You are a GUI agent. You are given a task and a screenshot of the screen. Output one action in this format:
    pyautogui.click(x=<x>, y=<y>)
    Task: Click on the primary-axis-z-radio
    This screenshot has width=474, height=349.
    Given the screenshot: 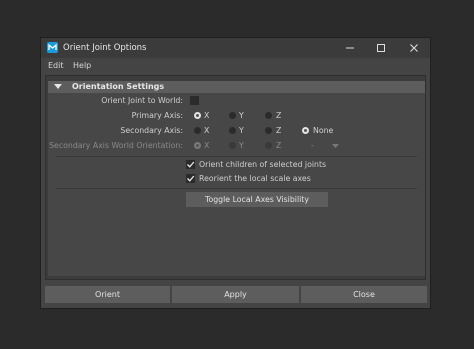 What is the action you would take?
    pyautogui.click(x=268, y=115)
    